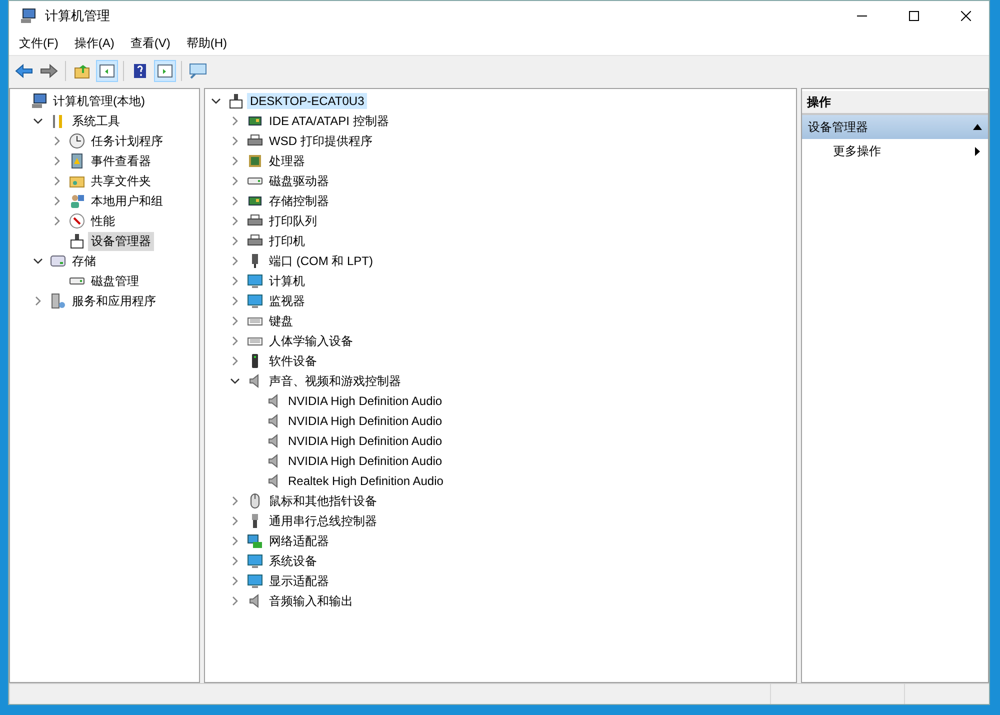 The height and width of the screenshot is (715, 1000). I want to click on tree-item: 声音、视频和游戏控制器, so click(335, 381).